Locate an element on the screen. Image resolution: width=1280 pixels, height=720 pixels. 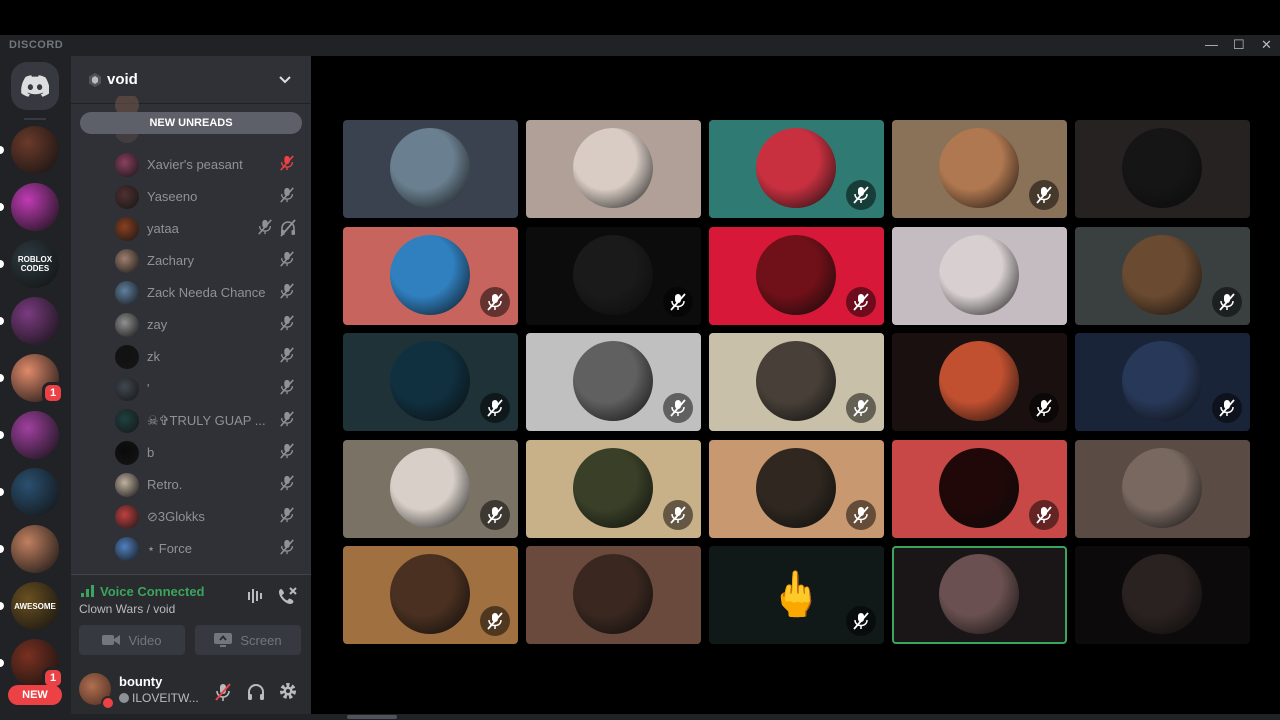
voice-member-item: b is located at coordinates (205, 453).